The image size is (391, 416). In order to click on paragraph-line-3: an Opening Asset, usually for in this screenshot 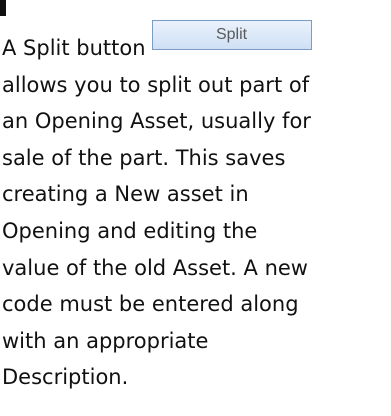, I will do `click(156, 121)`.